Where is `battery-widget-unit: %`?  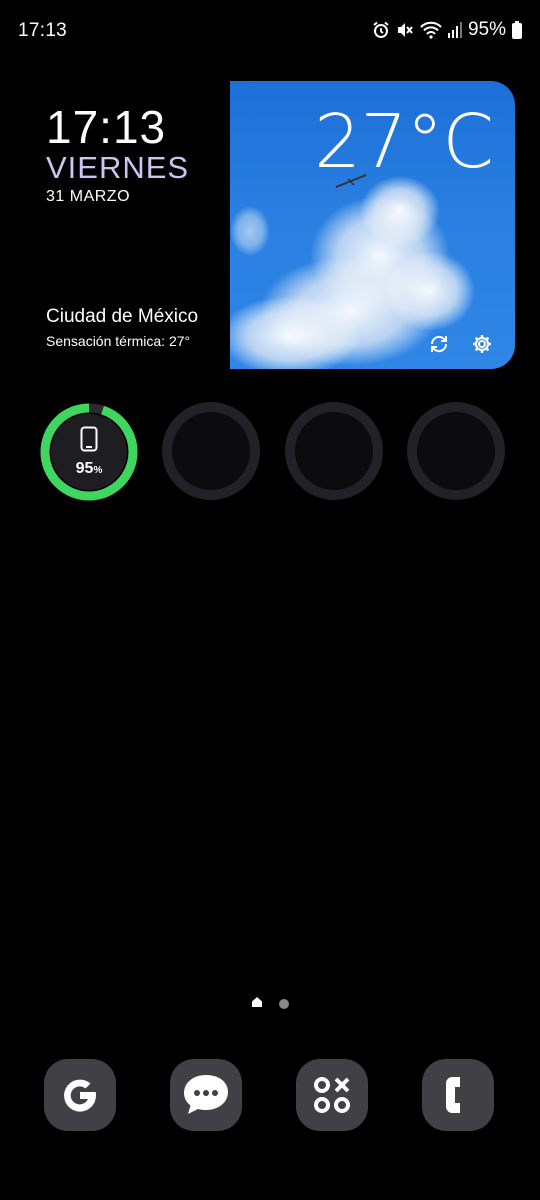
battery-widget-unit: % is located at coordinates (98, 470).